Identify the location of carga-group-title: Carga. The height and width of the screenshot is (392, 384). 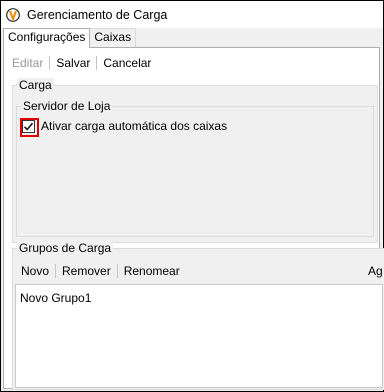
(35, 85).